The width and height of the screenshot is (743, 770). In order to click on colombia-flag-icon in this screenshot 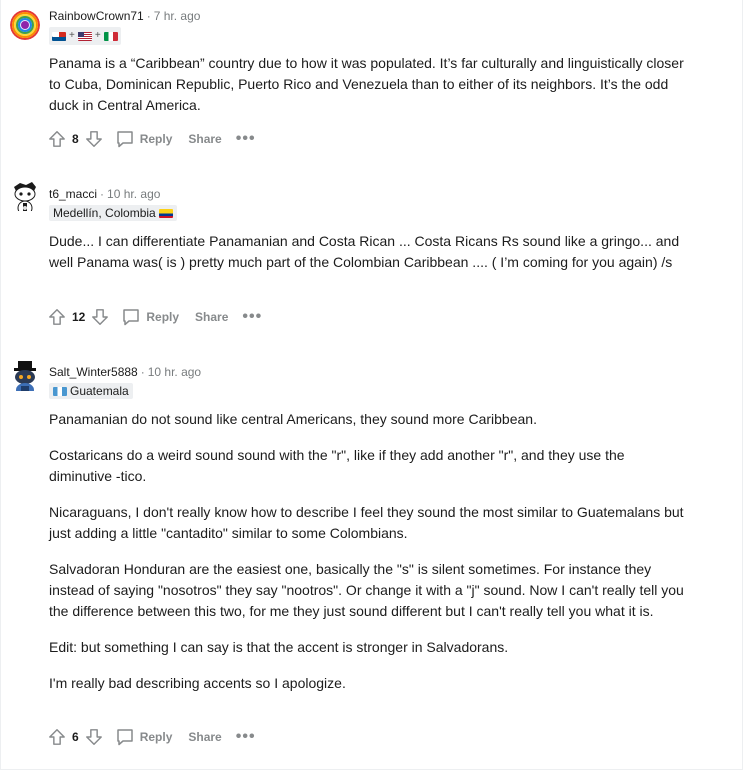, I will do `click(165, 213)`.